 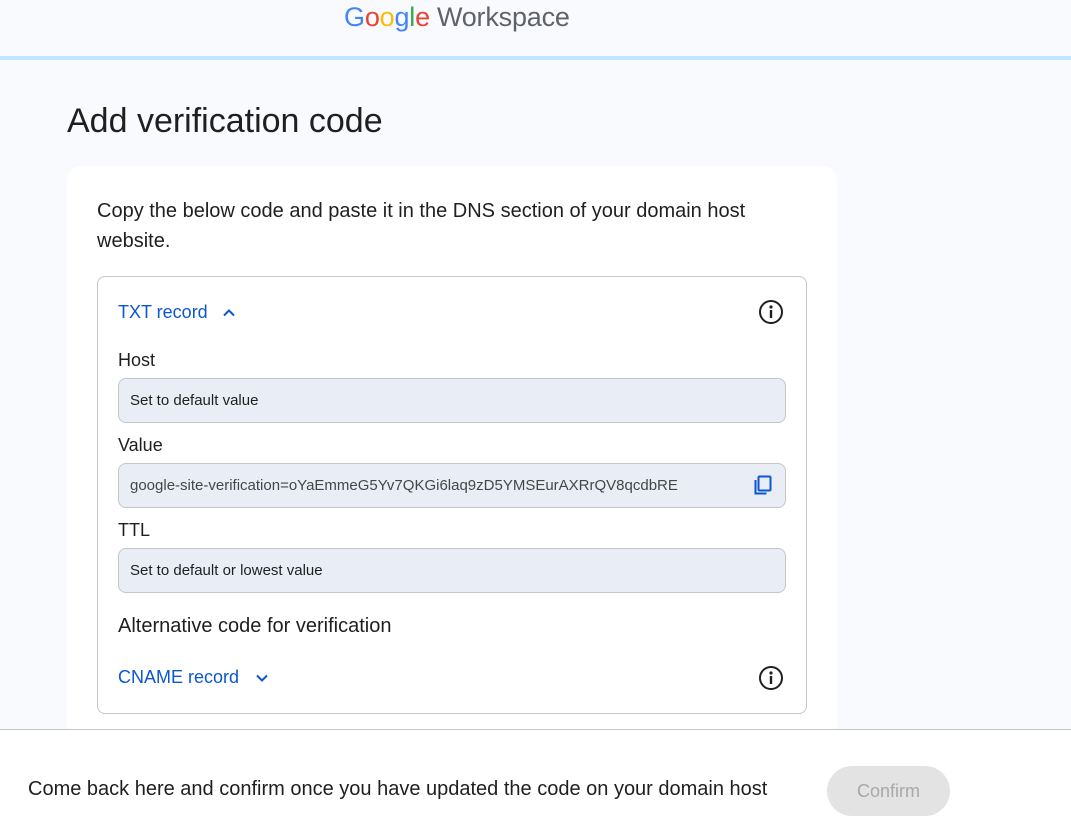 I want to click on copy-icon, so click(x=763, y=485).